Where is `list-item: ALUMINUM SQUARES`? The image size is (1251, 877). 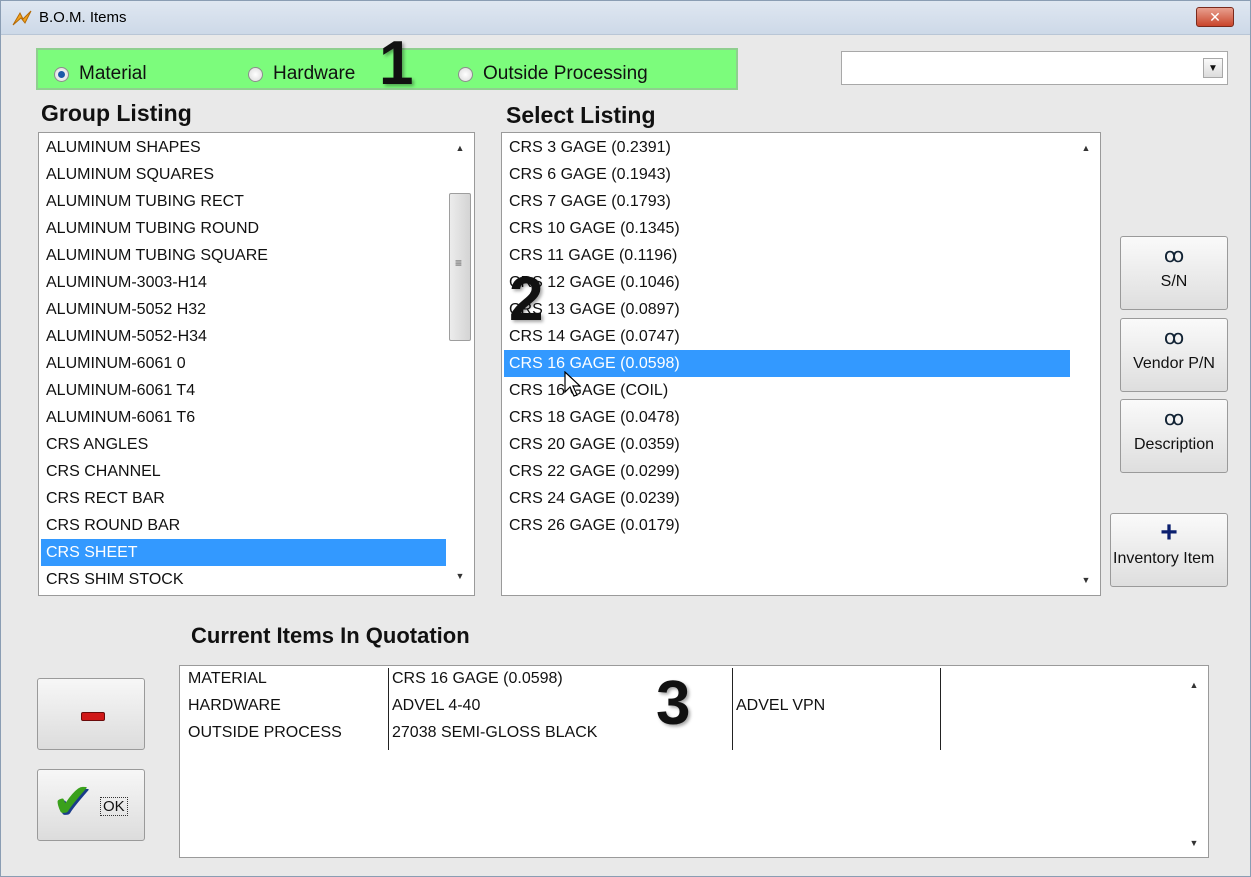
list-item: ALUMINUM SQUARES is located at coordinates (244, 174).